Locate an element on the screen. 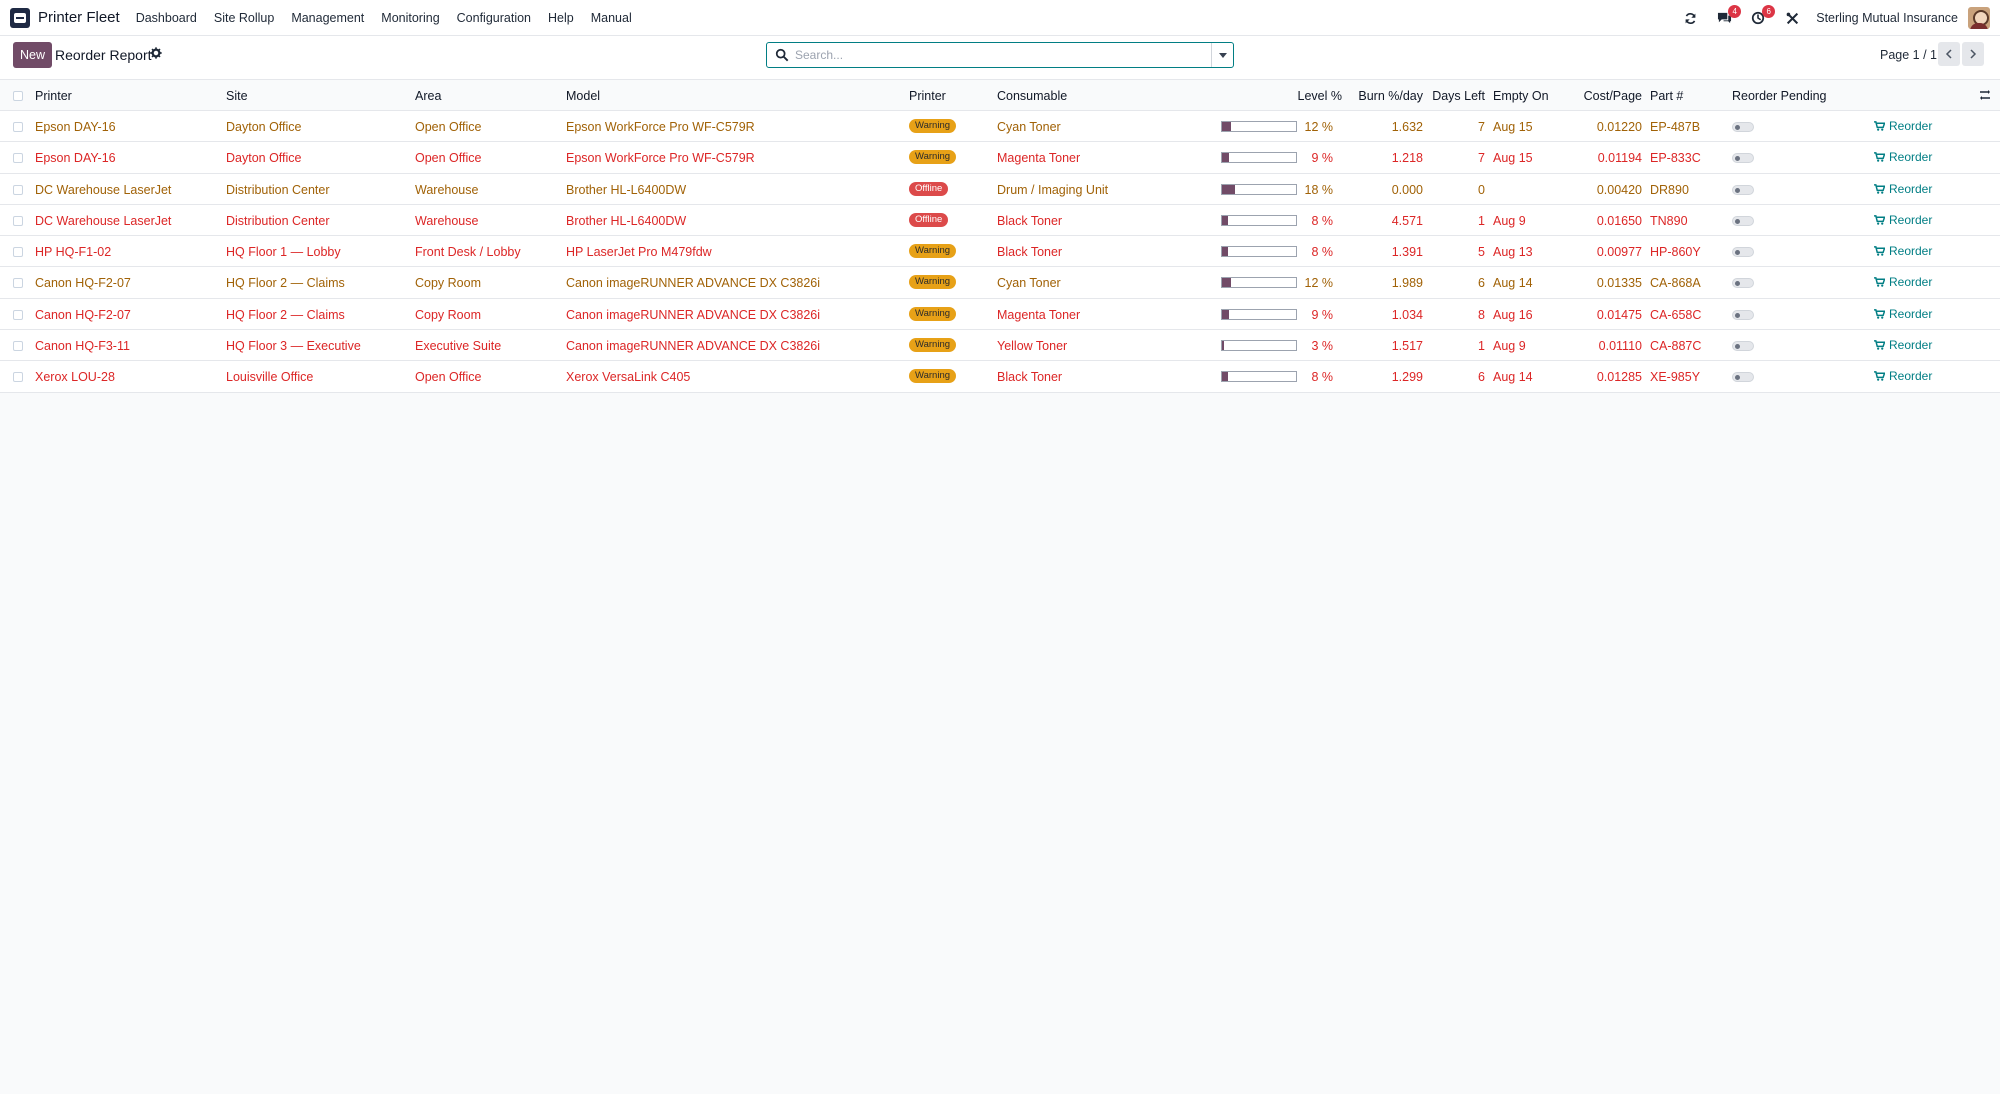 This screenshot has height=1094, width=2000. column-printer-status: Printer is located at coordinates (927, 96).